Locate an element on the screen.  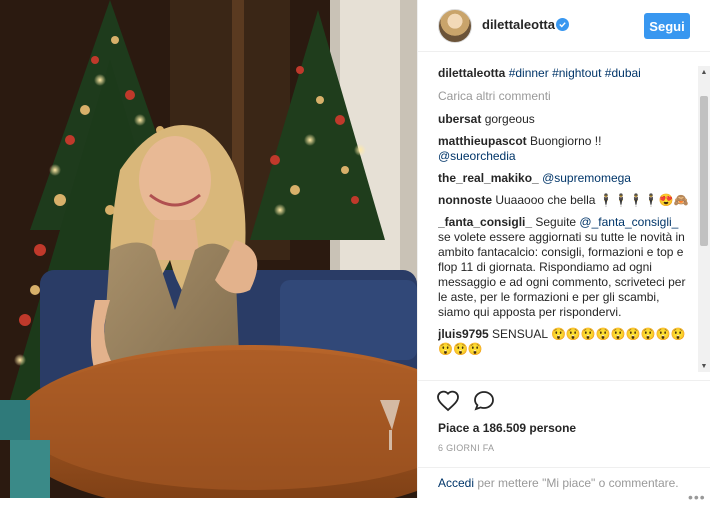
comment-text: Uuaaooo che bella 🕴🕴🕴🕴😍🙈 is located at coordinates (592, 200).